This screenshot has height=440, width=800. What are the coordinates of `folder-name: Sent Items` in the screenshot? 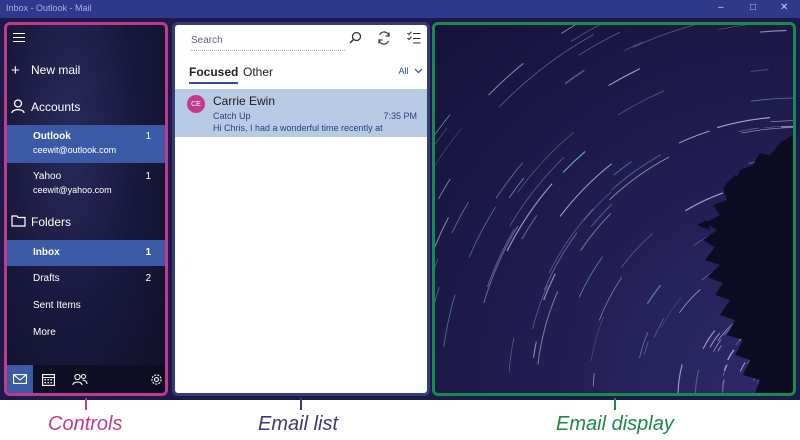 It's located at (57, 305).